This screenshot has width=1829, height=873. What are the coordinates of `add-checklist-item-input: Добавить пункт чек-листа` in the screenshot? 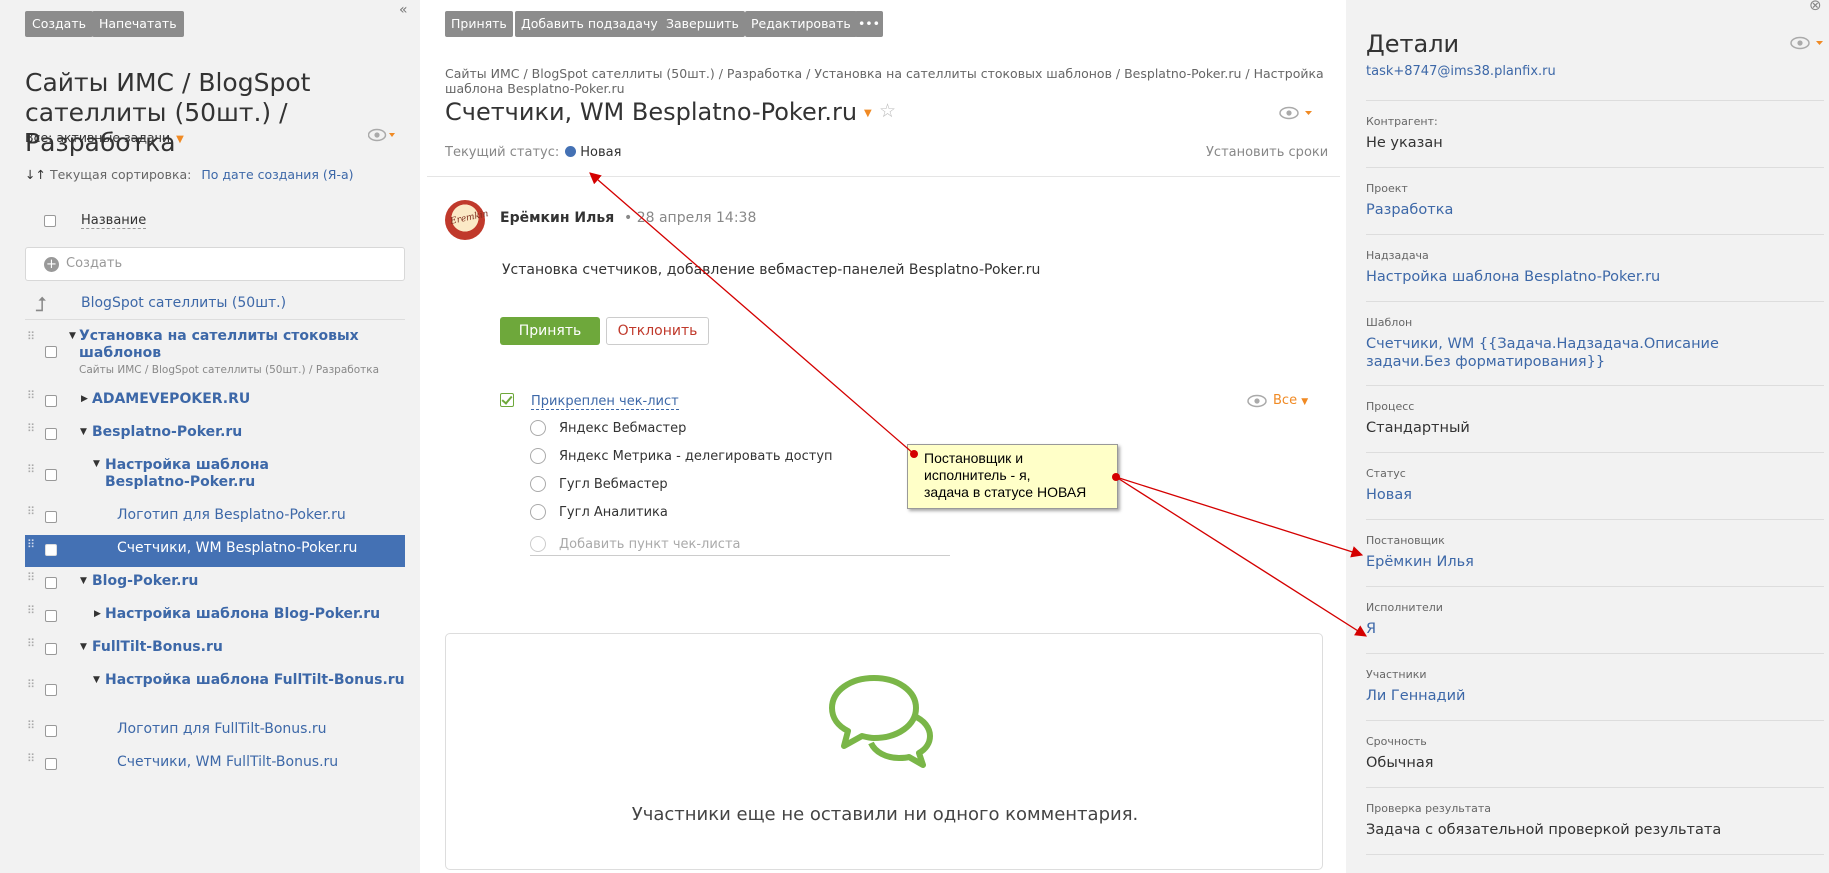 It's located at (740, 546).